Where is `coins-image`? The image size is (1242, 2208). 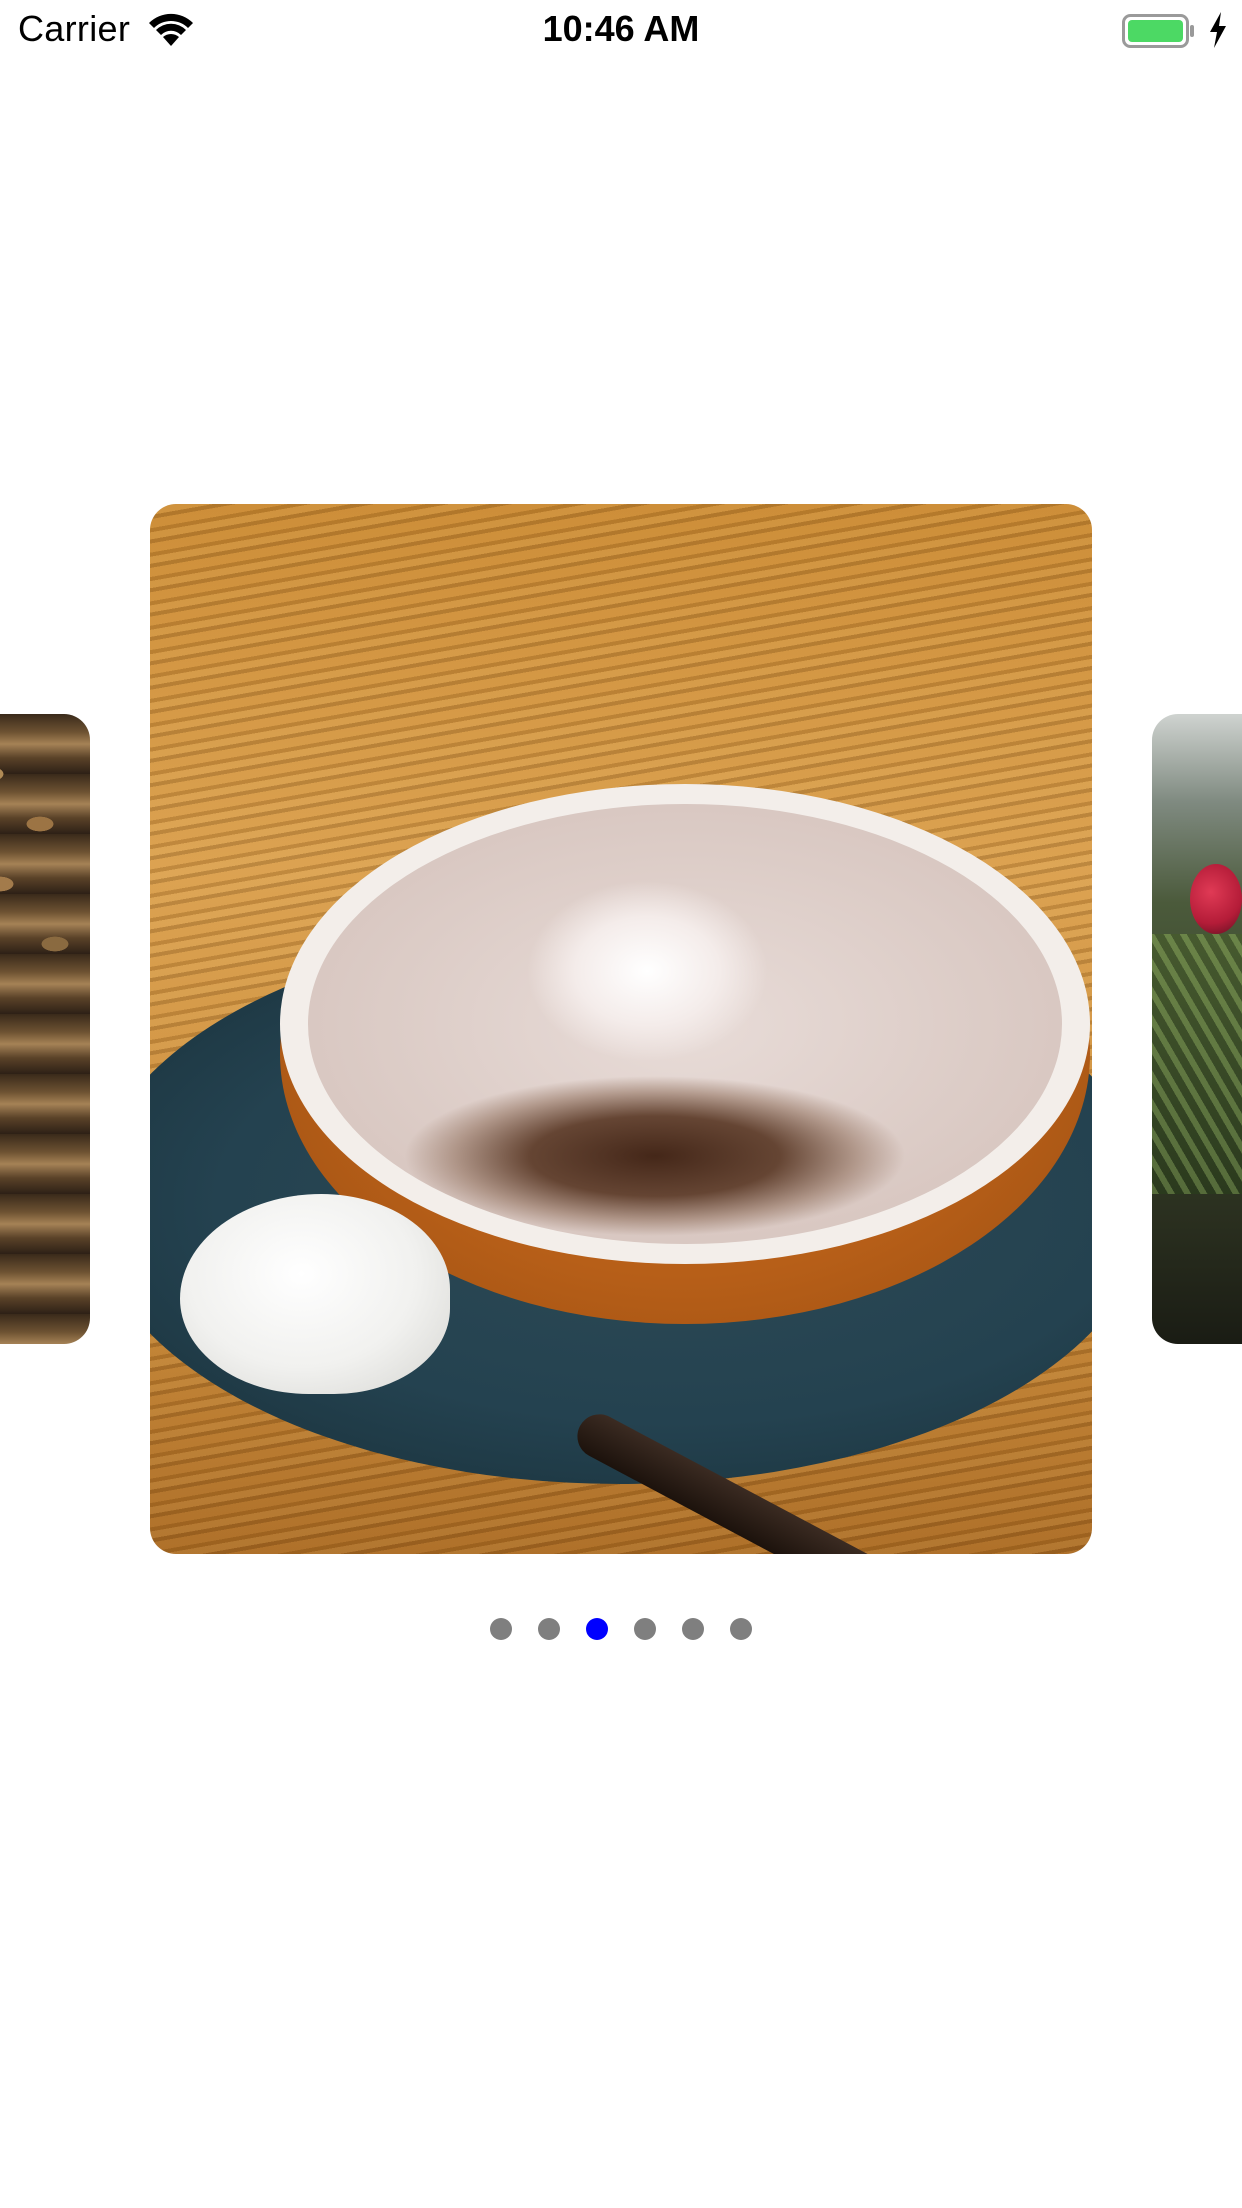 coins-image is located at coordinates (45, 1029).